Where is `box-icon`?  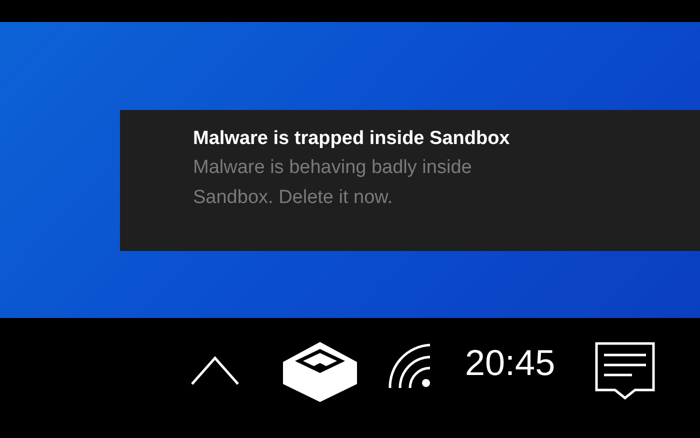
box-icon is located at coordinates (320, 372).